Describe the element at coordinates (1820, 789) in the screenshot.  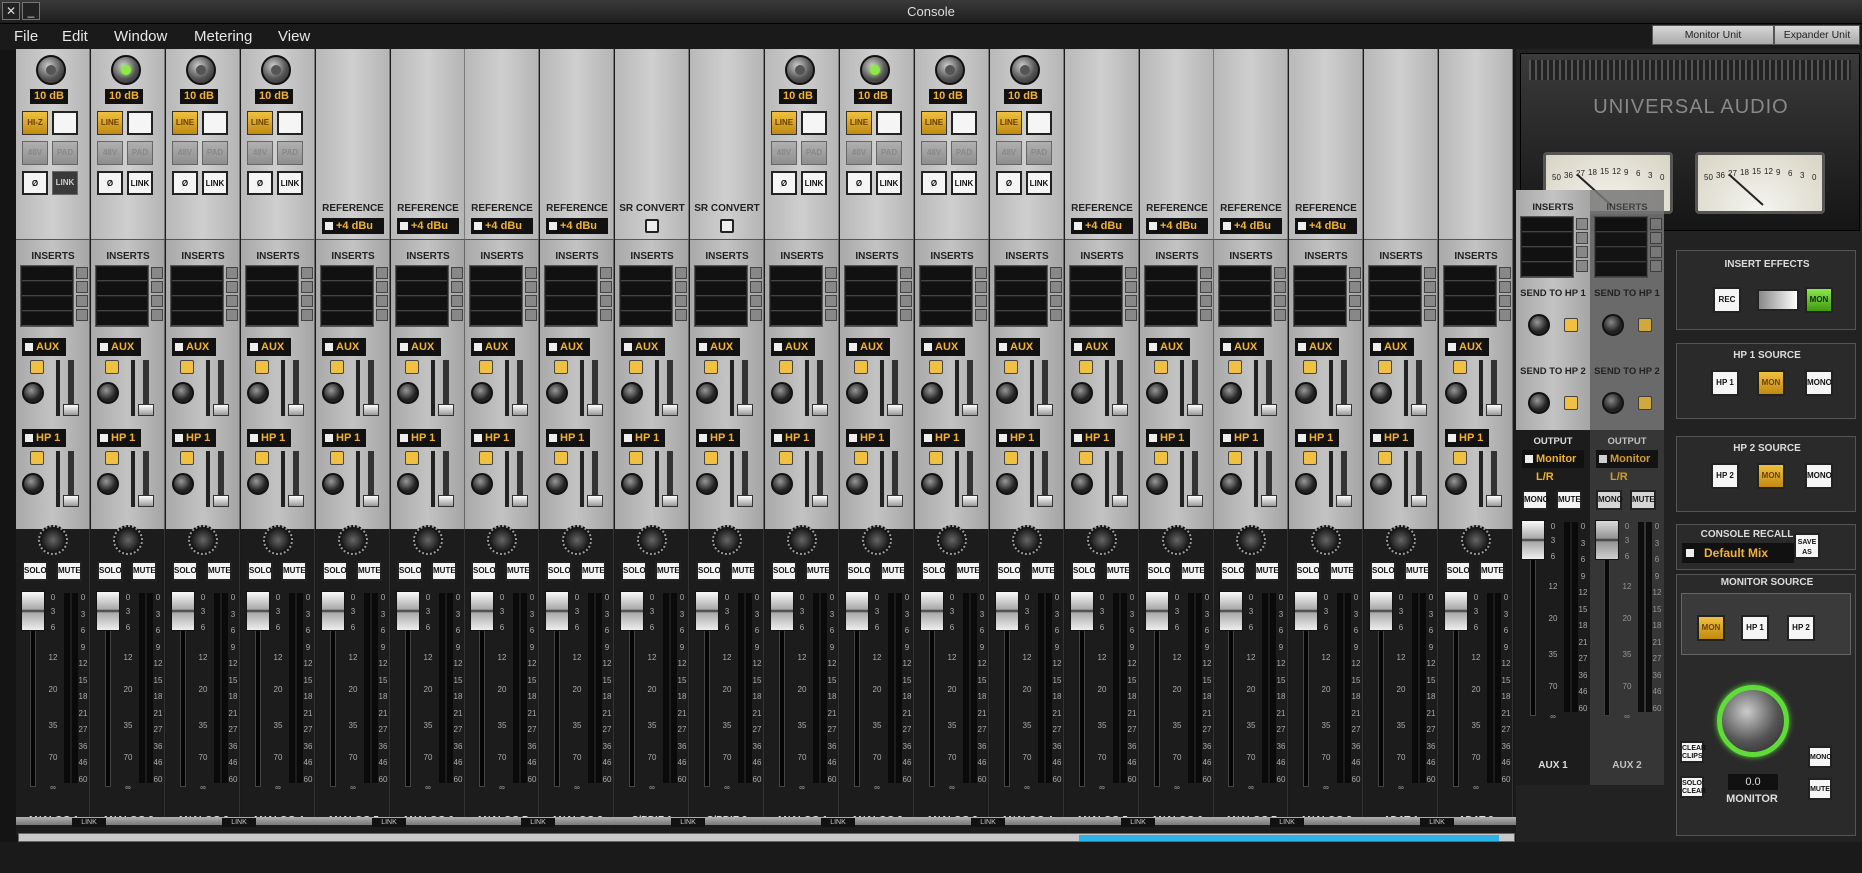
I see `monitor-mute-button: MUTE` at that location.